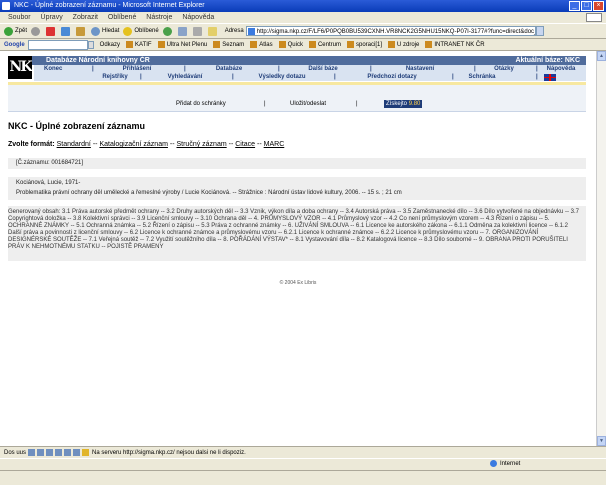  Describe the element at coordinates (51, 31) in the screenshot. I see `stop-button` at that location.